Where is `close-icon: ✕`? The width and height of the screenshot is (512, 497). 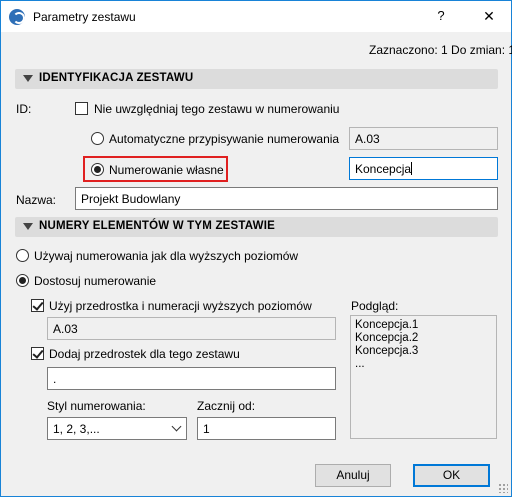 close-icon: ✕ is located at coordinates (489, 16).